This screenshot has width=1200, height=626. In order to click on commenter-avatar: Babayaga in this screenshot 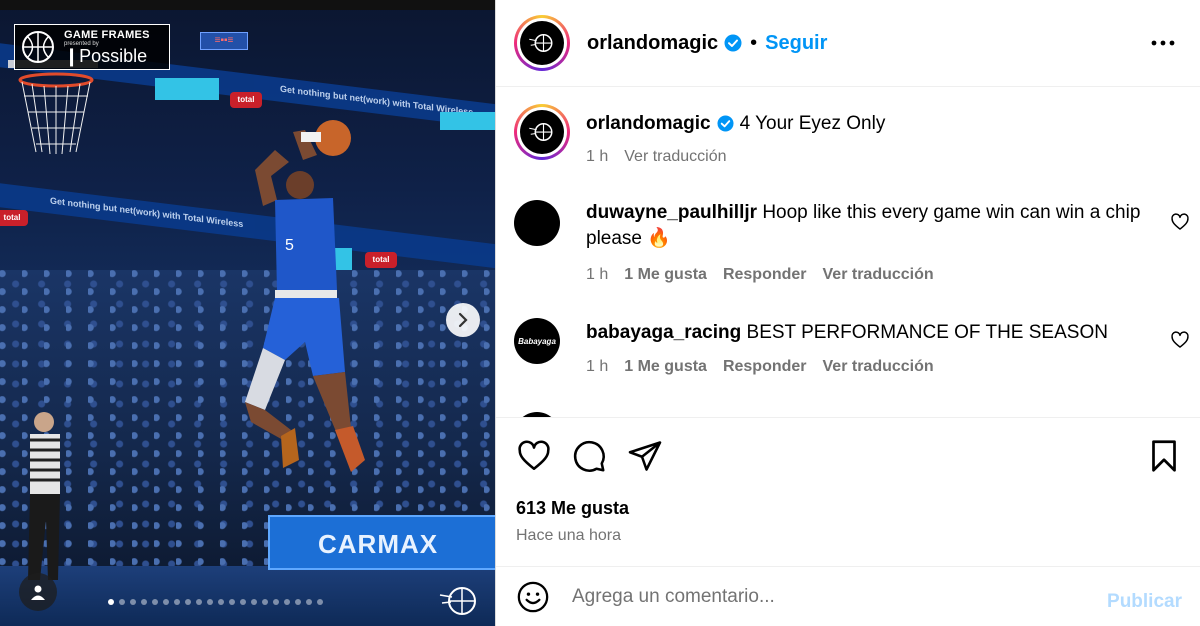, I will do `click(537, 341)`.